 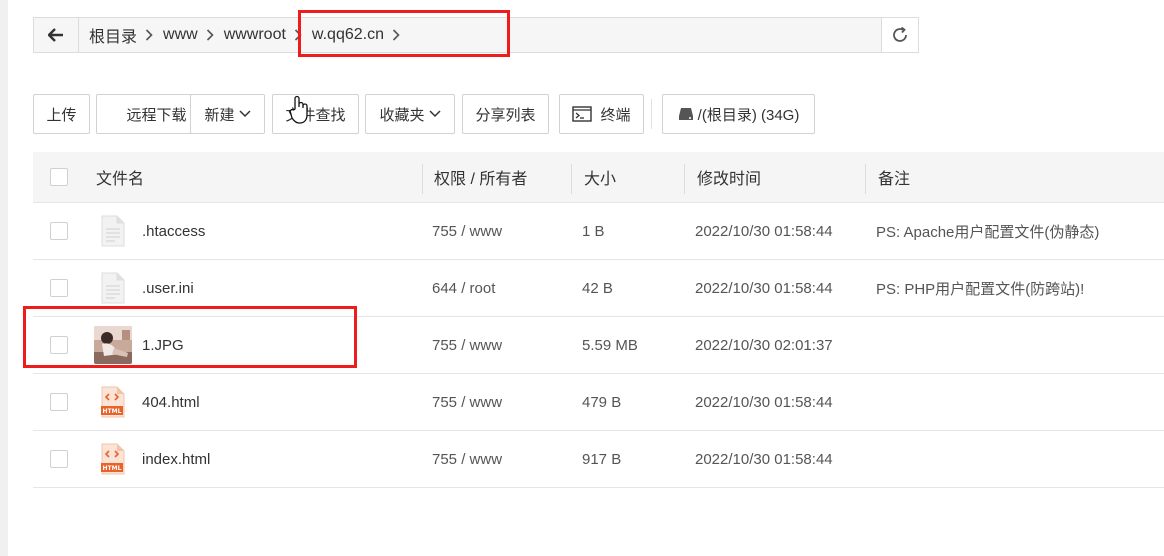 I want to click on new-button: 新建, so click(x=227, y=114).